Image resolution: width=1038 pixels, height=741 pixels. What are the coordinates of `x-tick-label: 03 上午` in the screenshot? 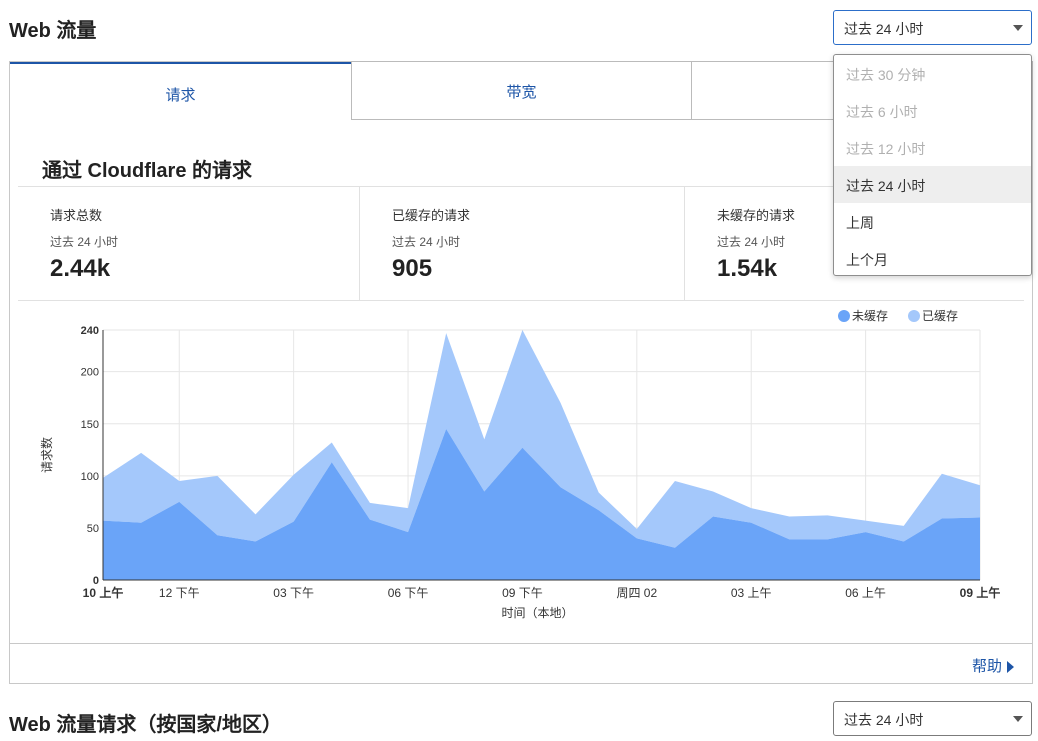 It's located at (751, 593).